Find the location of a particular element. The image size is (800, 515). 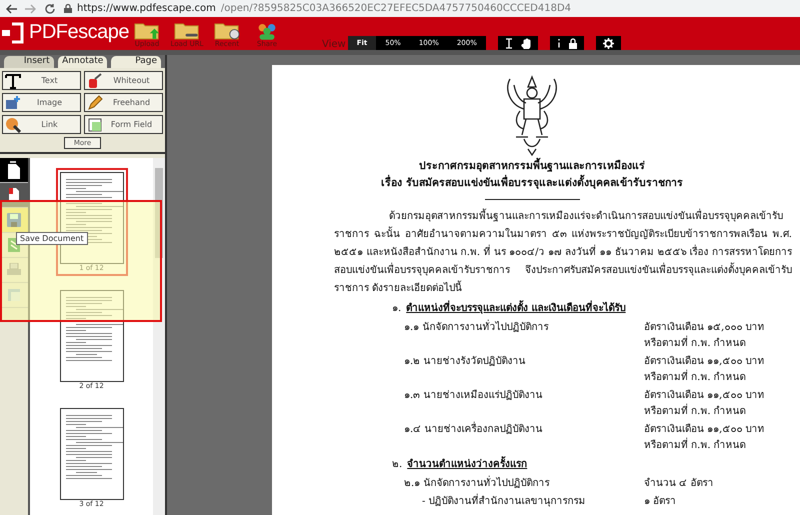

logo-text: PDFescape is located at coordinates (79, 32).